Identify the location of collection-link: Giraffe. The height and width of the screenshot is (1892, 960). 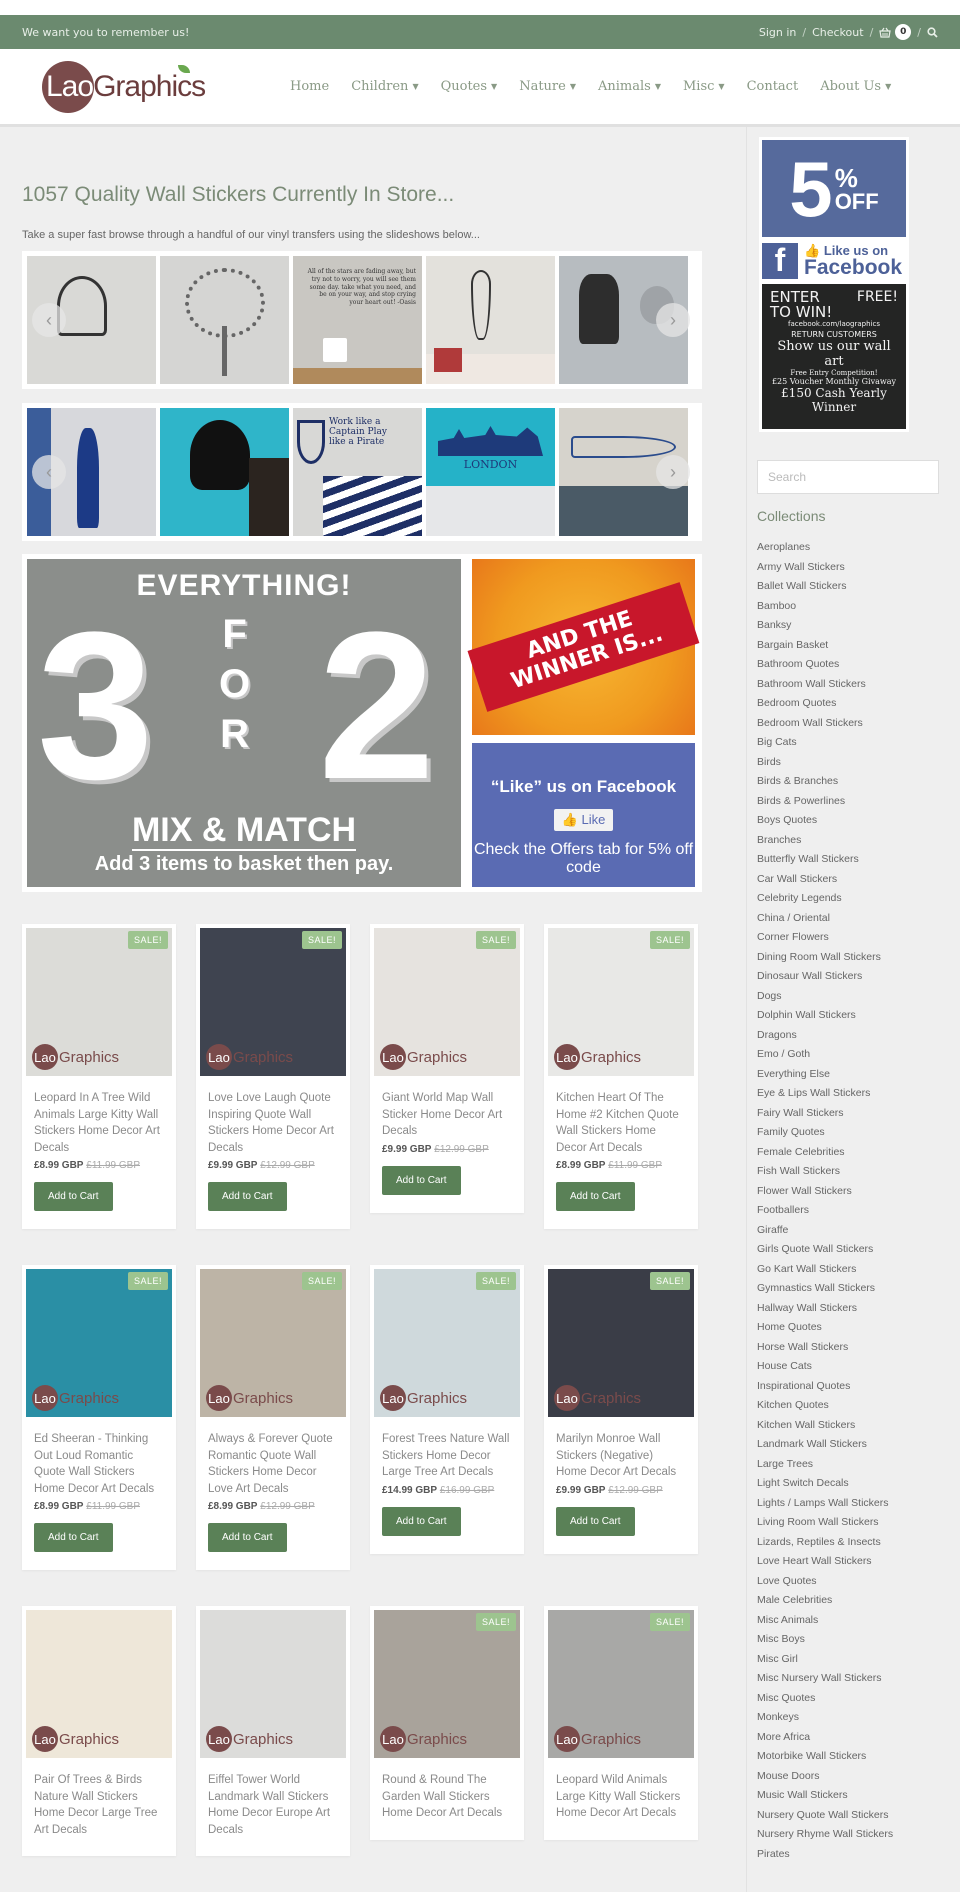
(858, 1231).